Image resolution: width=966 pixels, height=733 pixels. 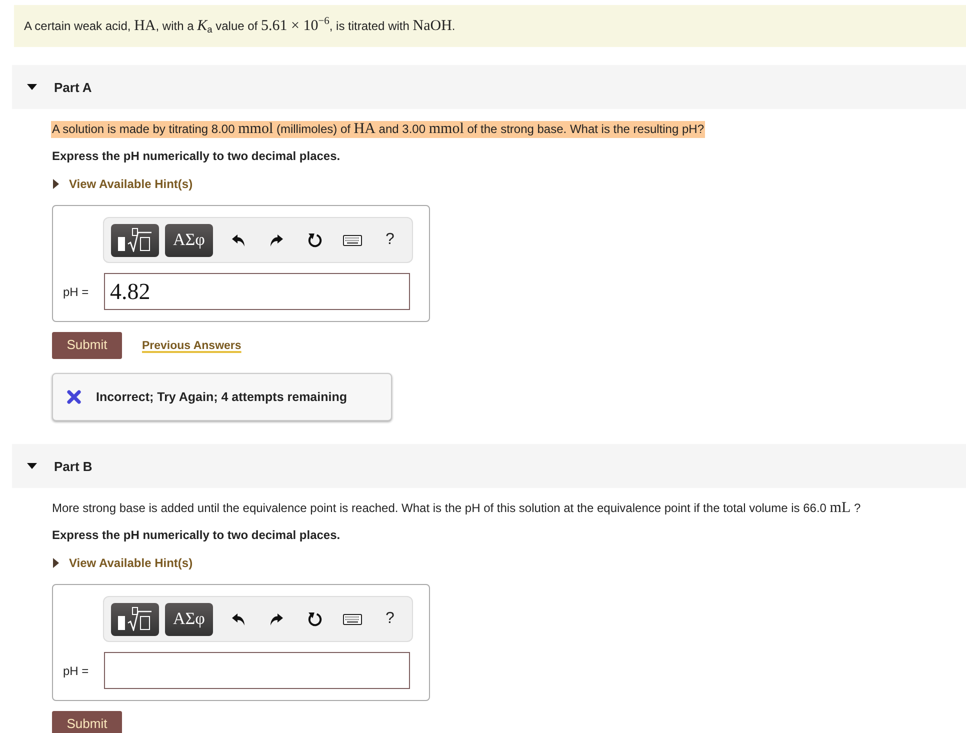 I want to click on part-header: Part B, so click(x=489, y=466).